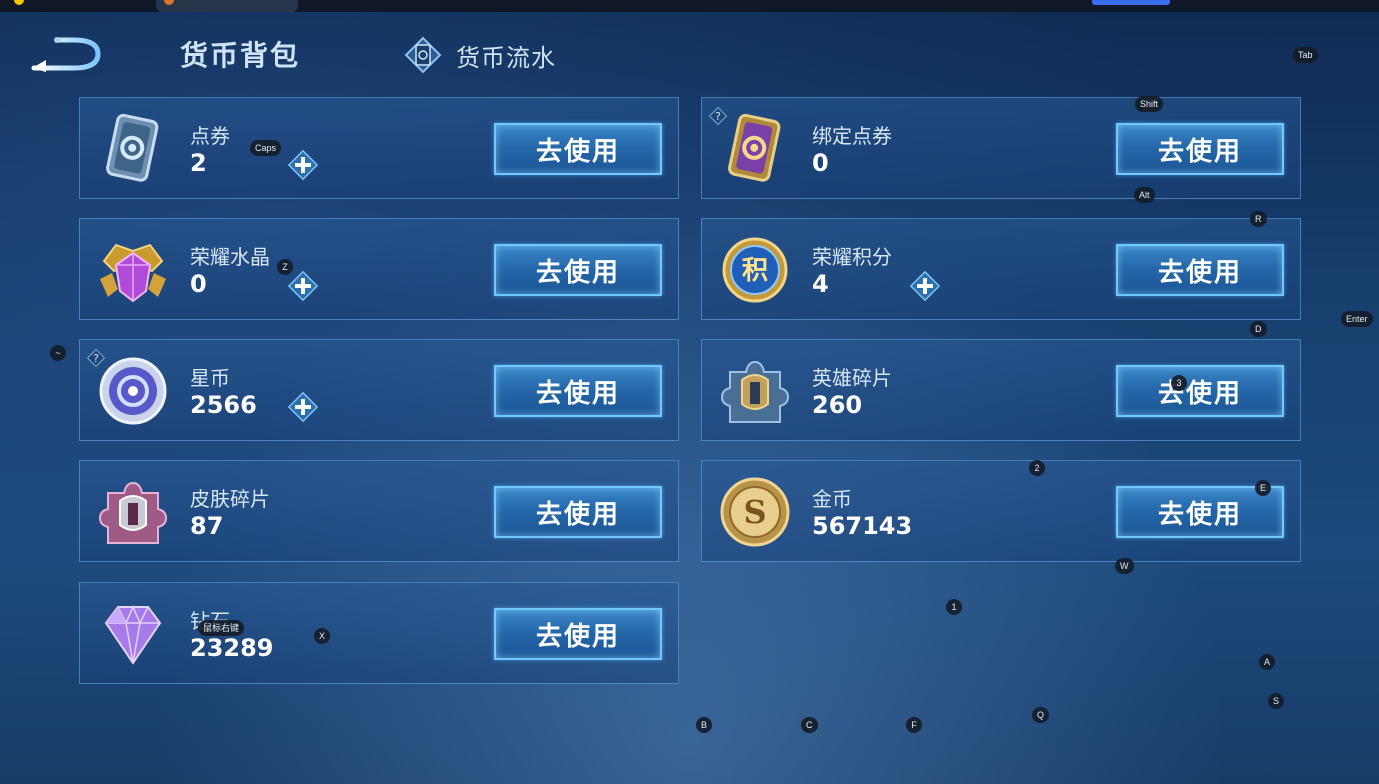 The width and height of the screenshot is (1379, 784). Describe the element at coordinates (1041, 715) in the screenshot. I see `key-hint-q: Q` at that location.